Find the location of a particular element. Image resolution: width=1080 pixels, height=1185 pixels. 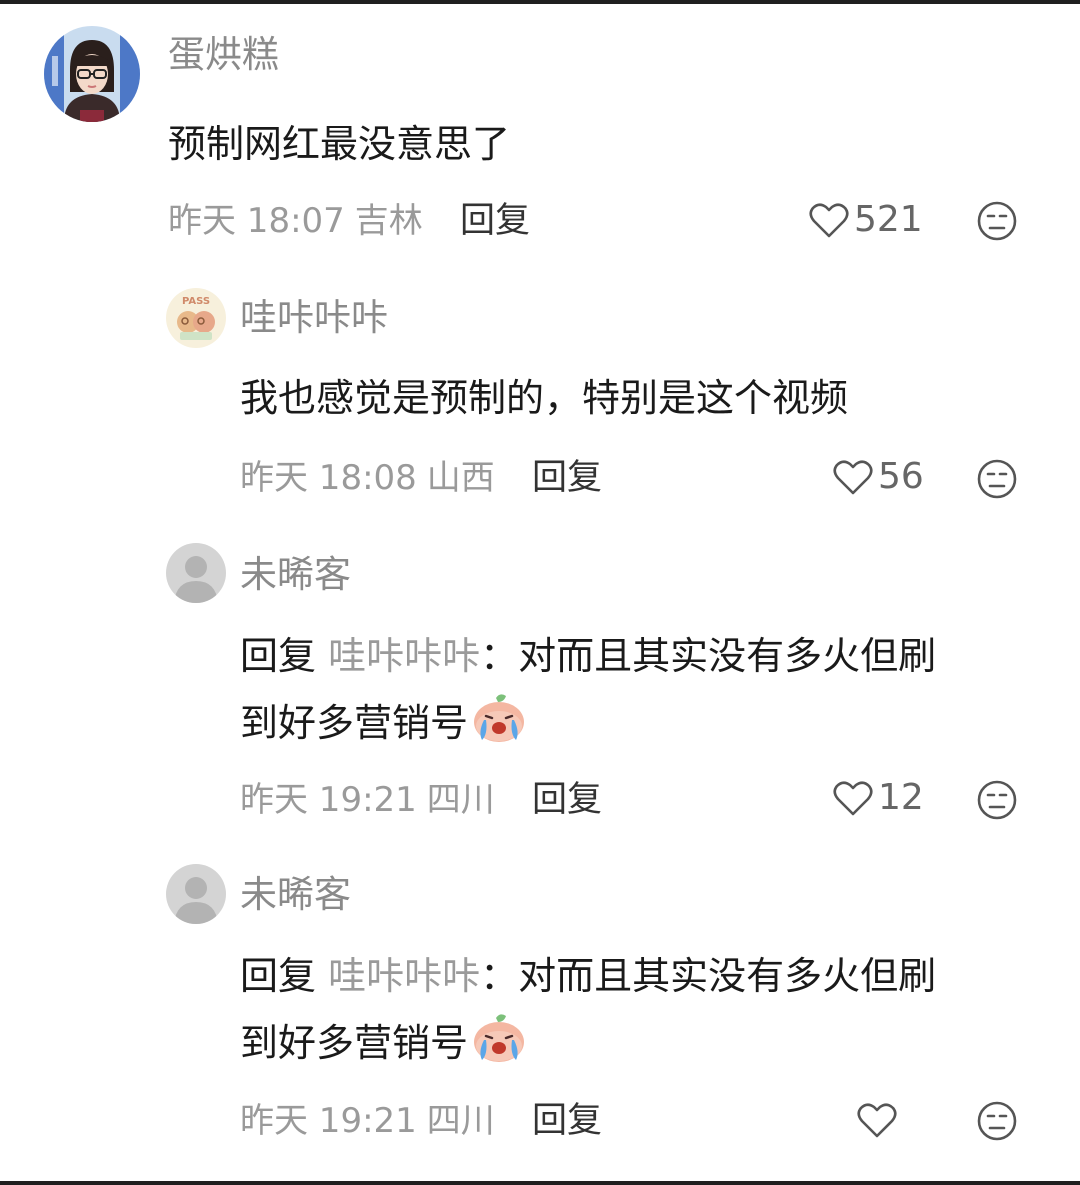

comment-meta: 昨天 18:07 吉林 is located at coordinates (300, 221).